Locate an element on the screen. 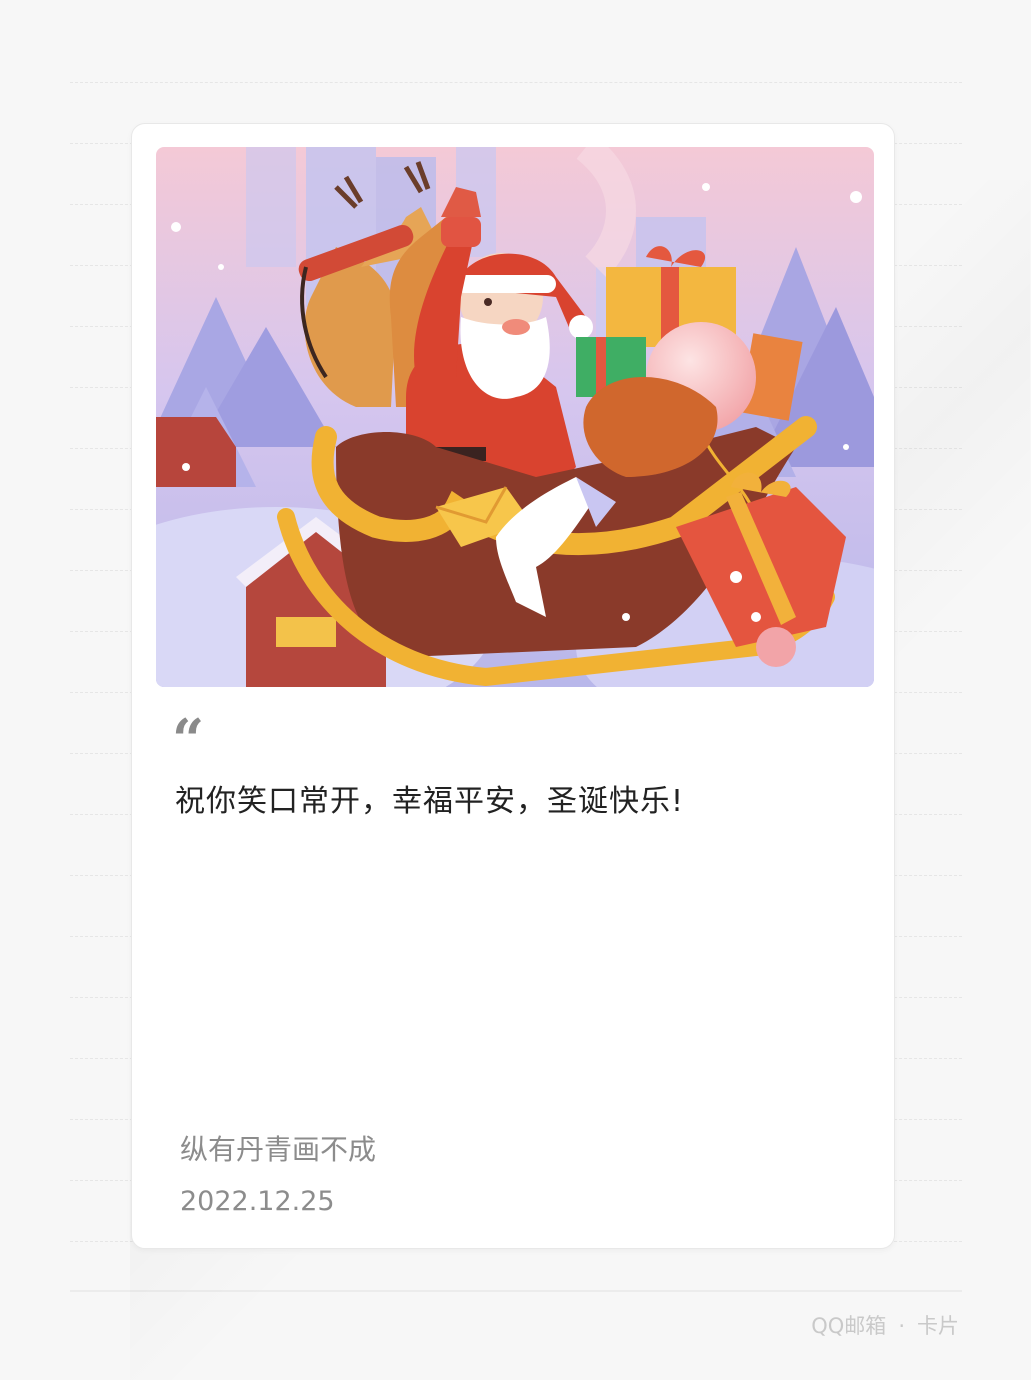 Image resolution: width=1031 pixels, height=1380 pixels. quote-mark: “ is located at coordinates (188, 732).